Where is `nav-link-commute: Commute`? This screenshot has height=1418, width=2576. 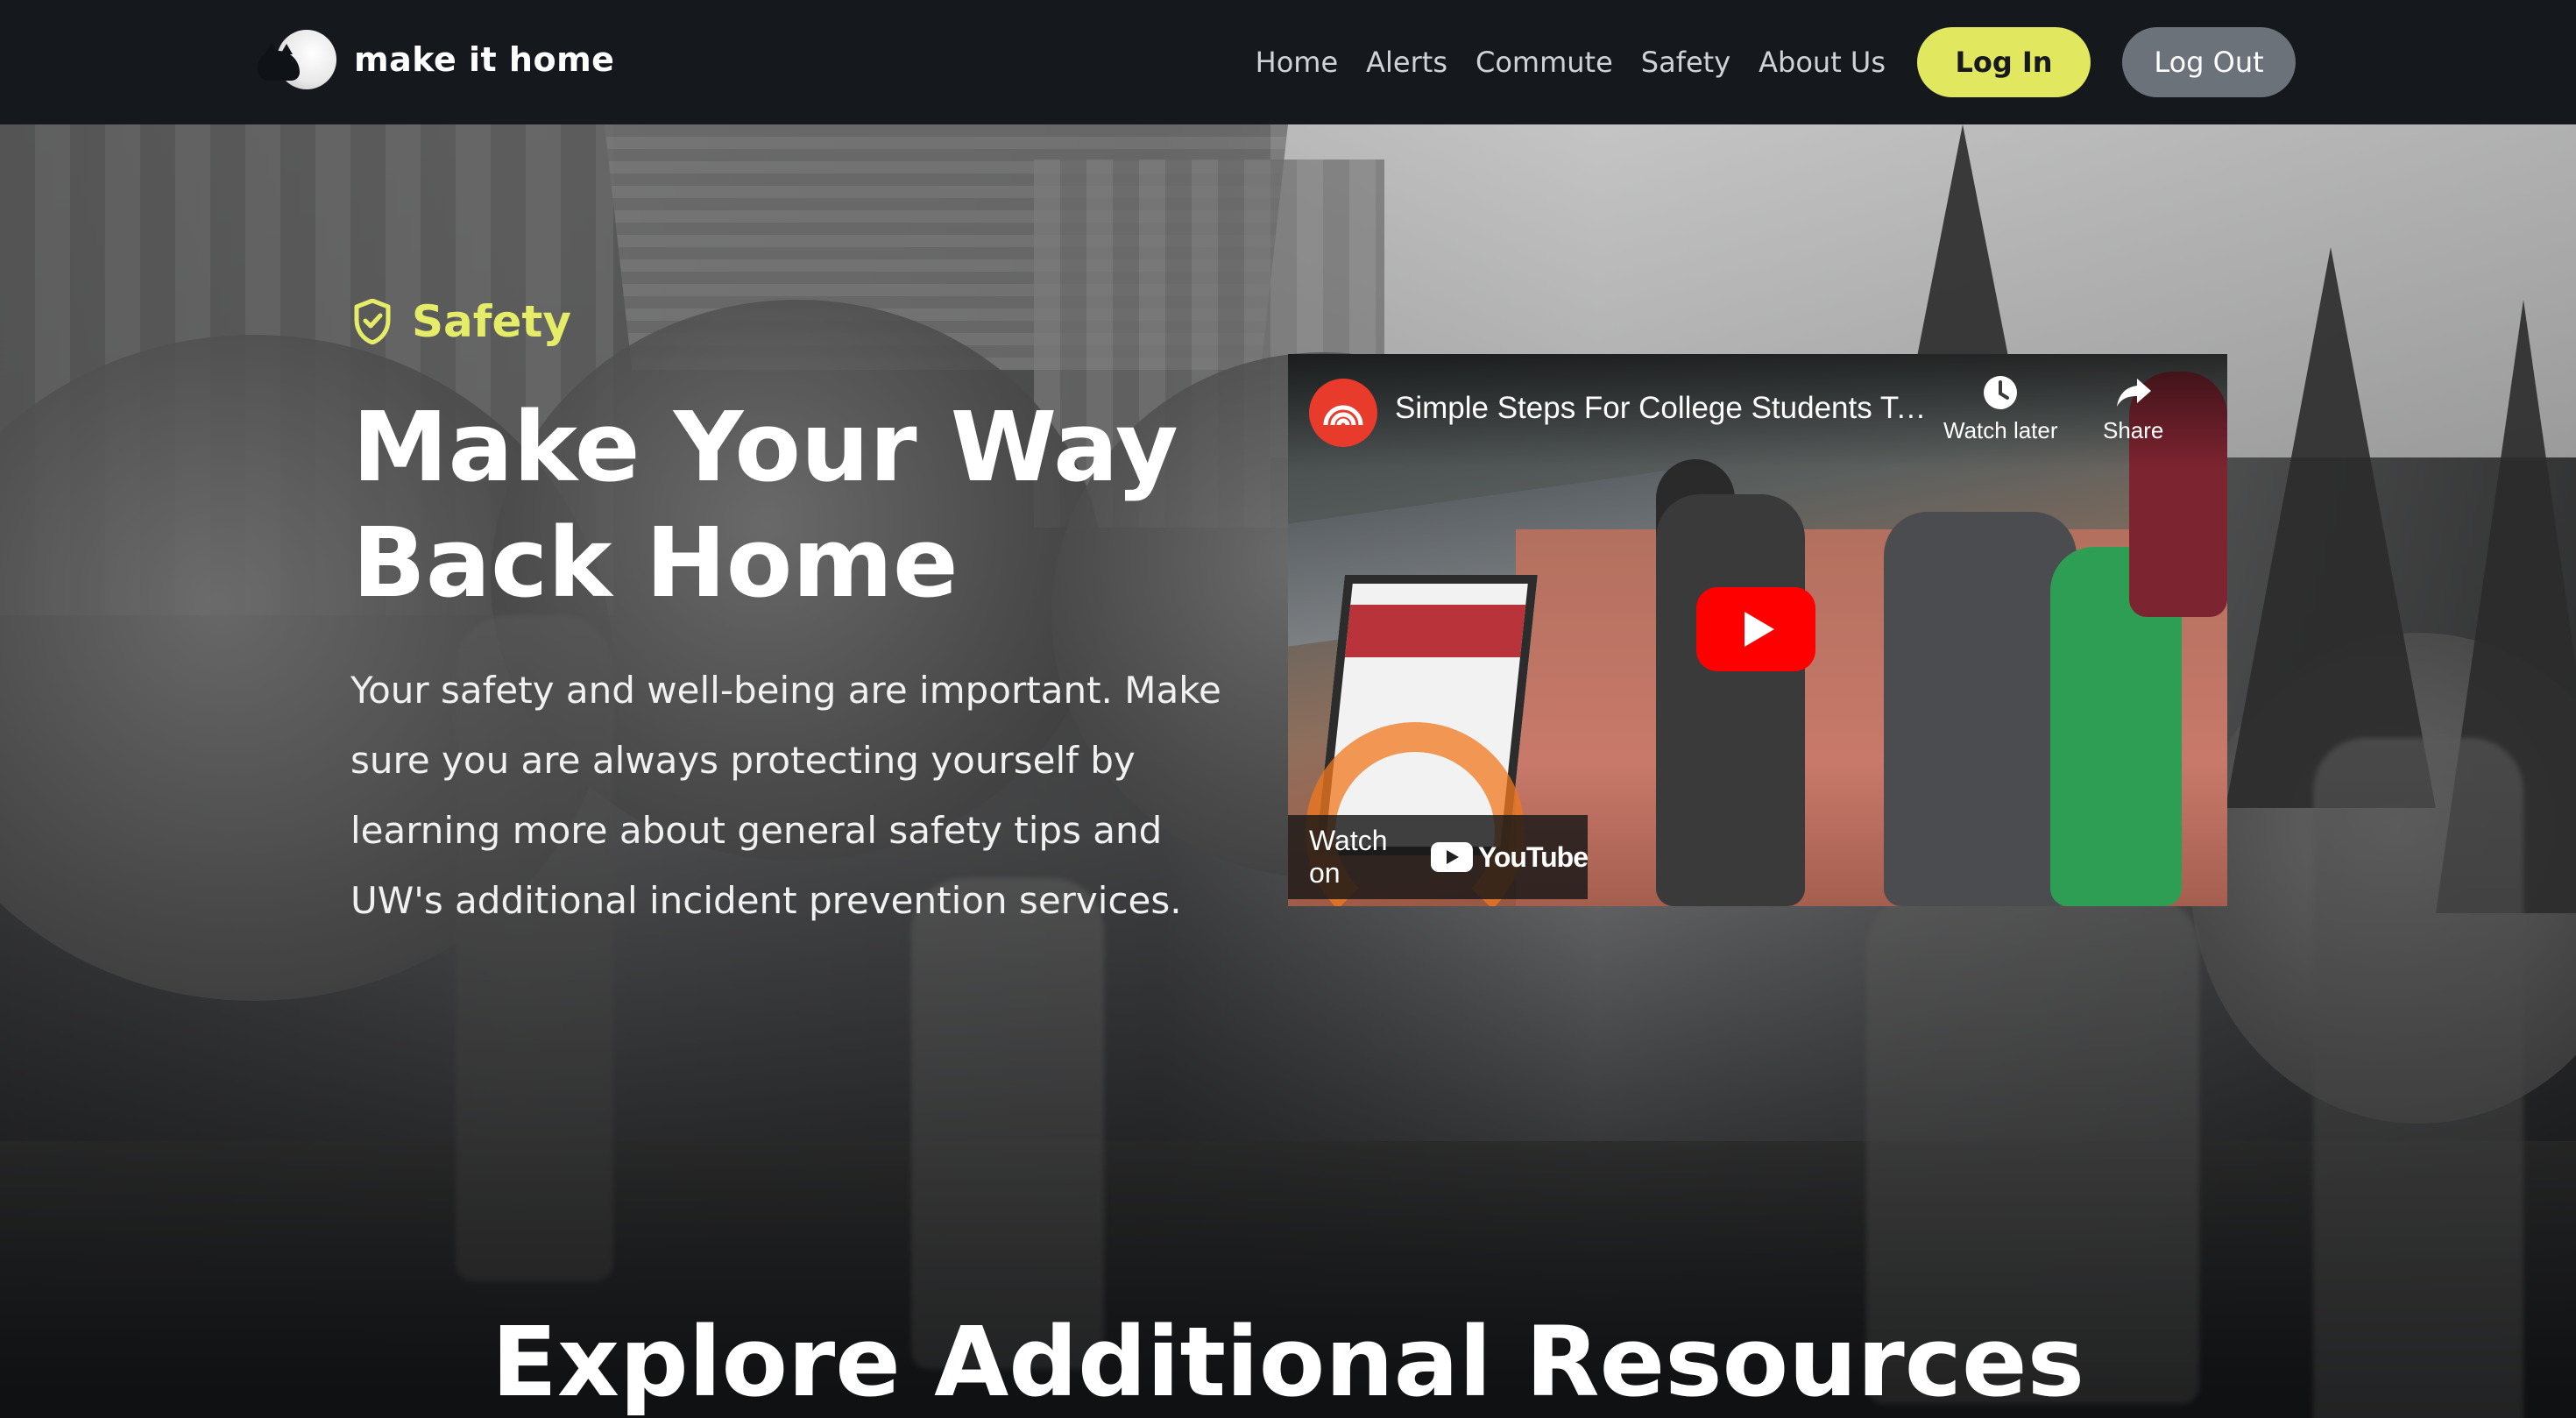 nav-link-commute: Commute is located at coordinates (1544, 62).